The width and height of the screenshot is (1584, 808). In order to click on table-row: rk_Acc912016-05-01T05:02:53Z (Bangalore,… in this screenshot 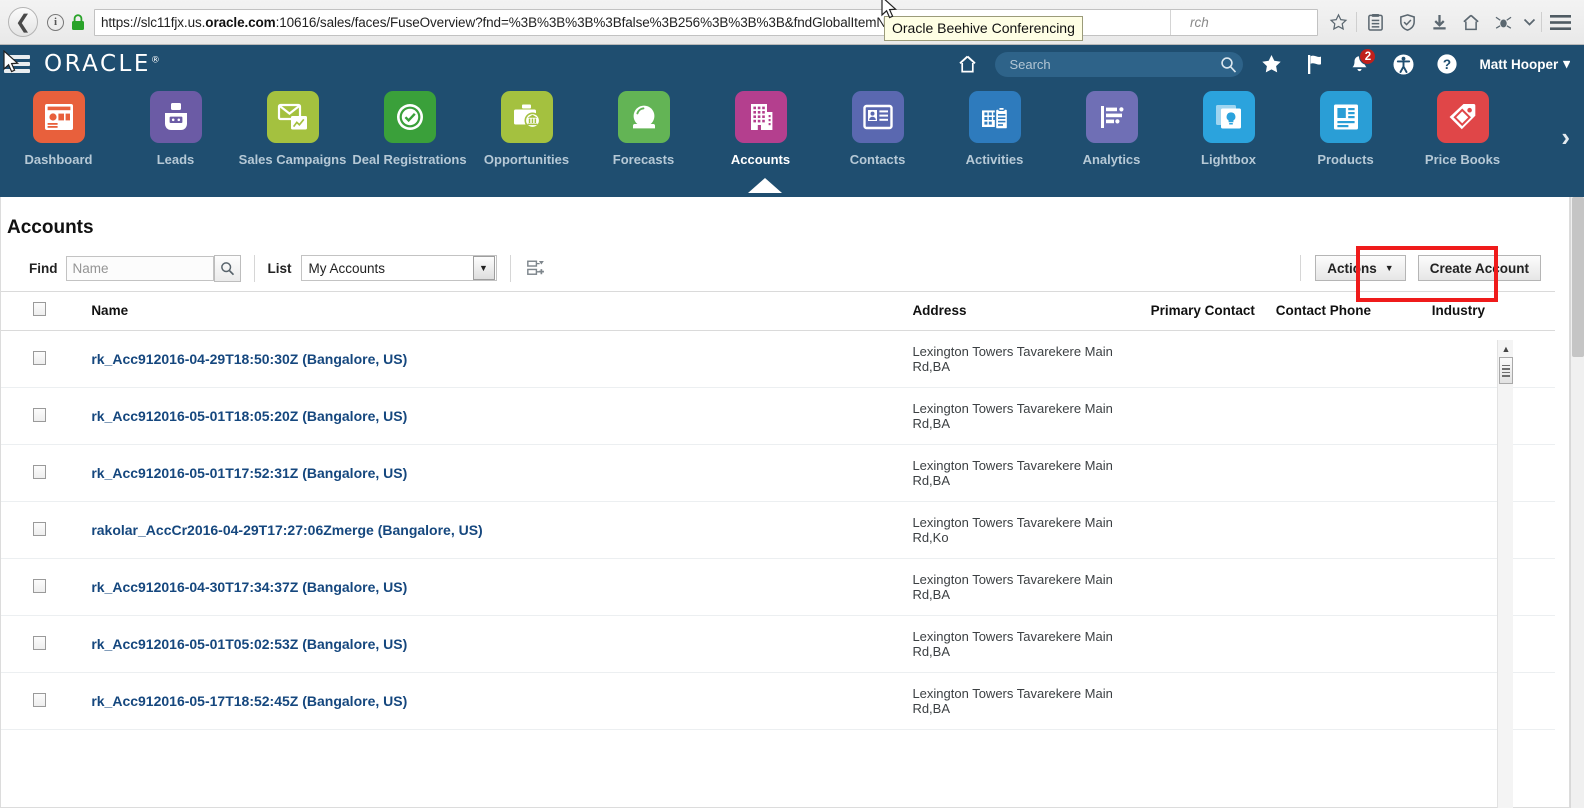, I will do `click(778, 644)`.